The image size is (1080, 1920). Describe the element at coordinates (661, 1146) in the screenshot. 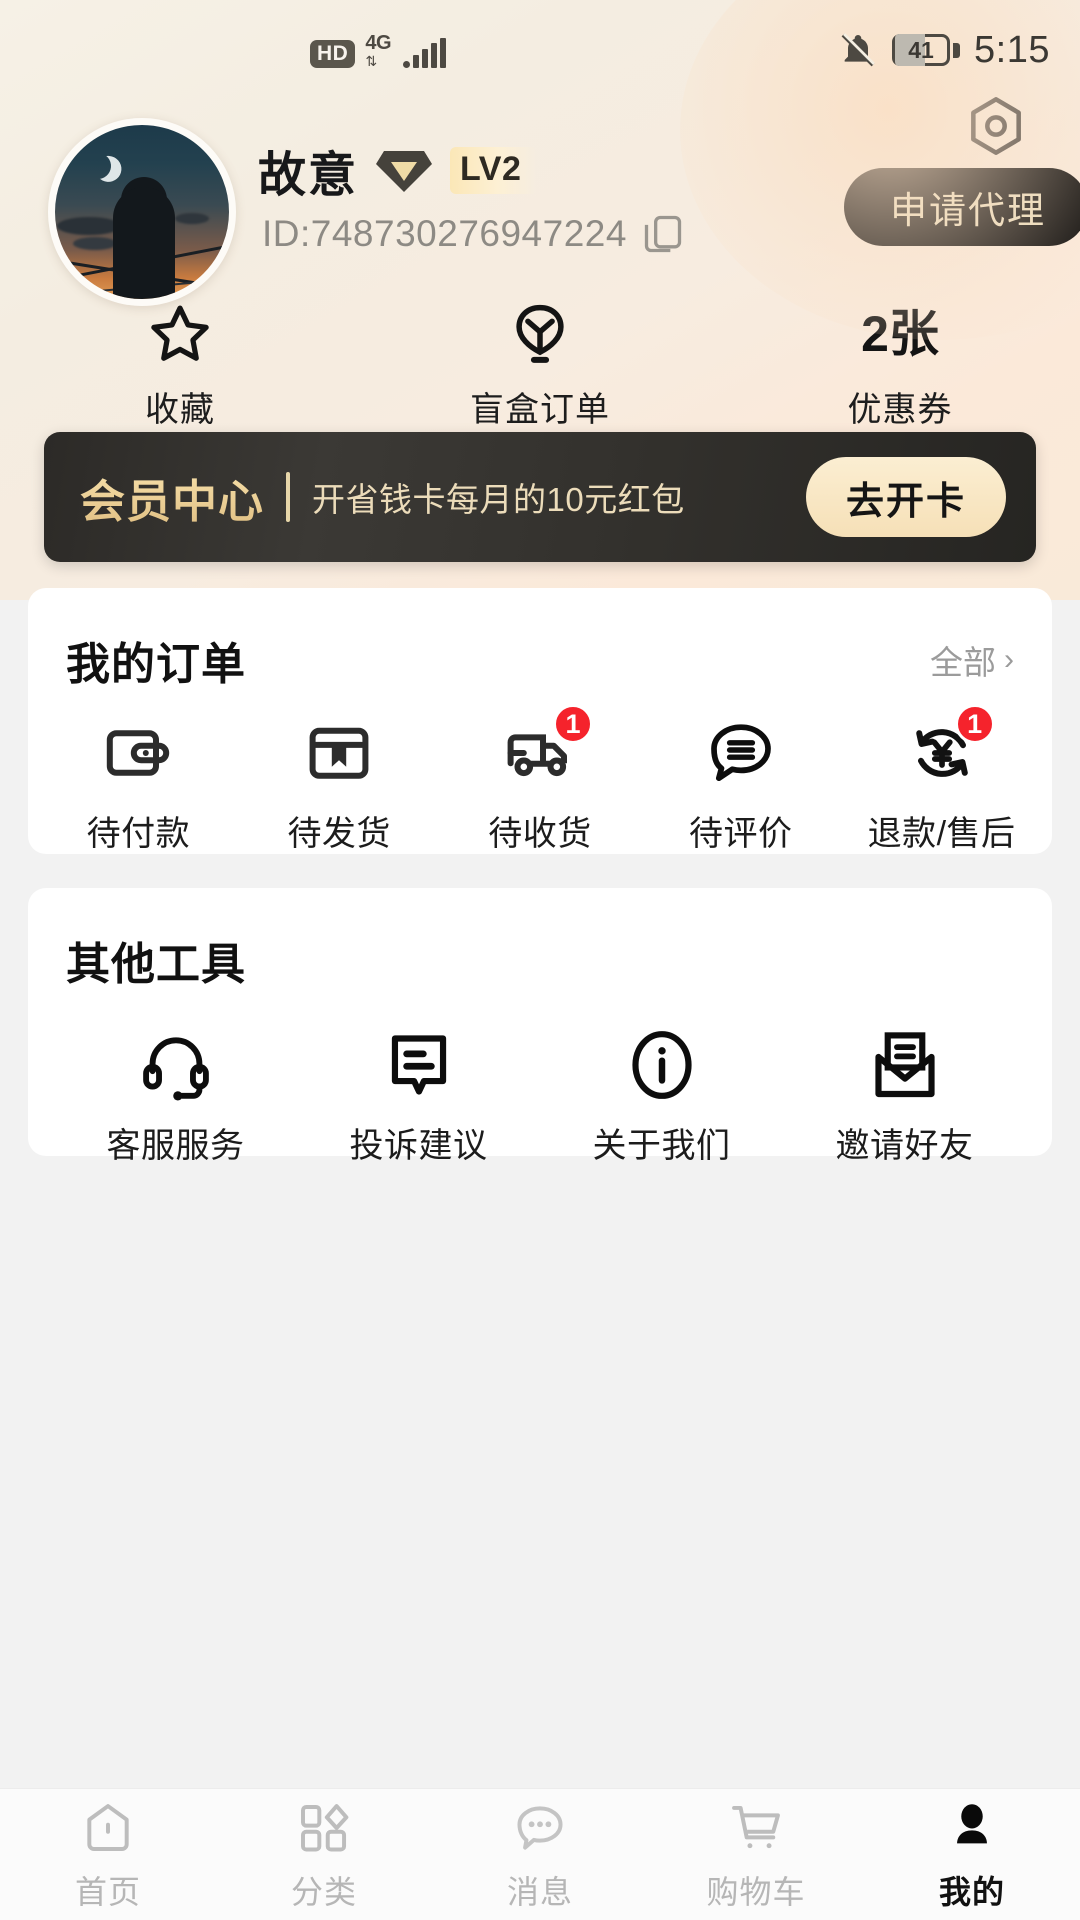

I see `tool-label: 关于我们` at that location.